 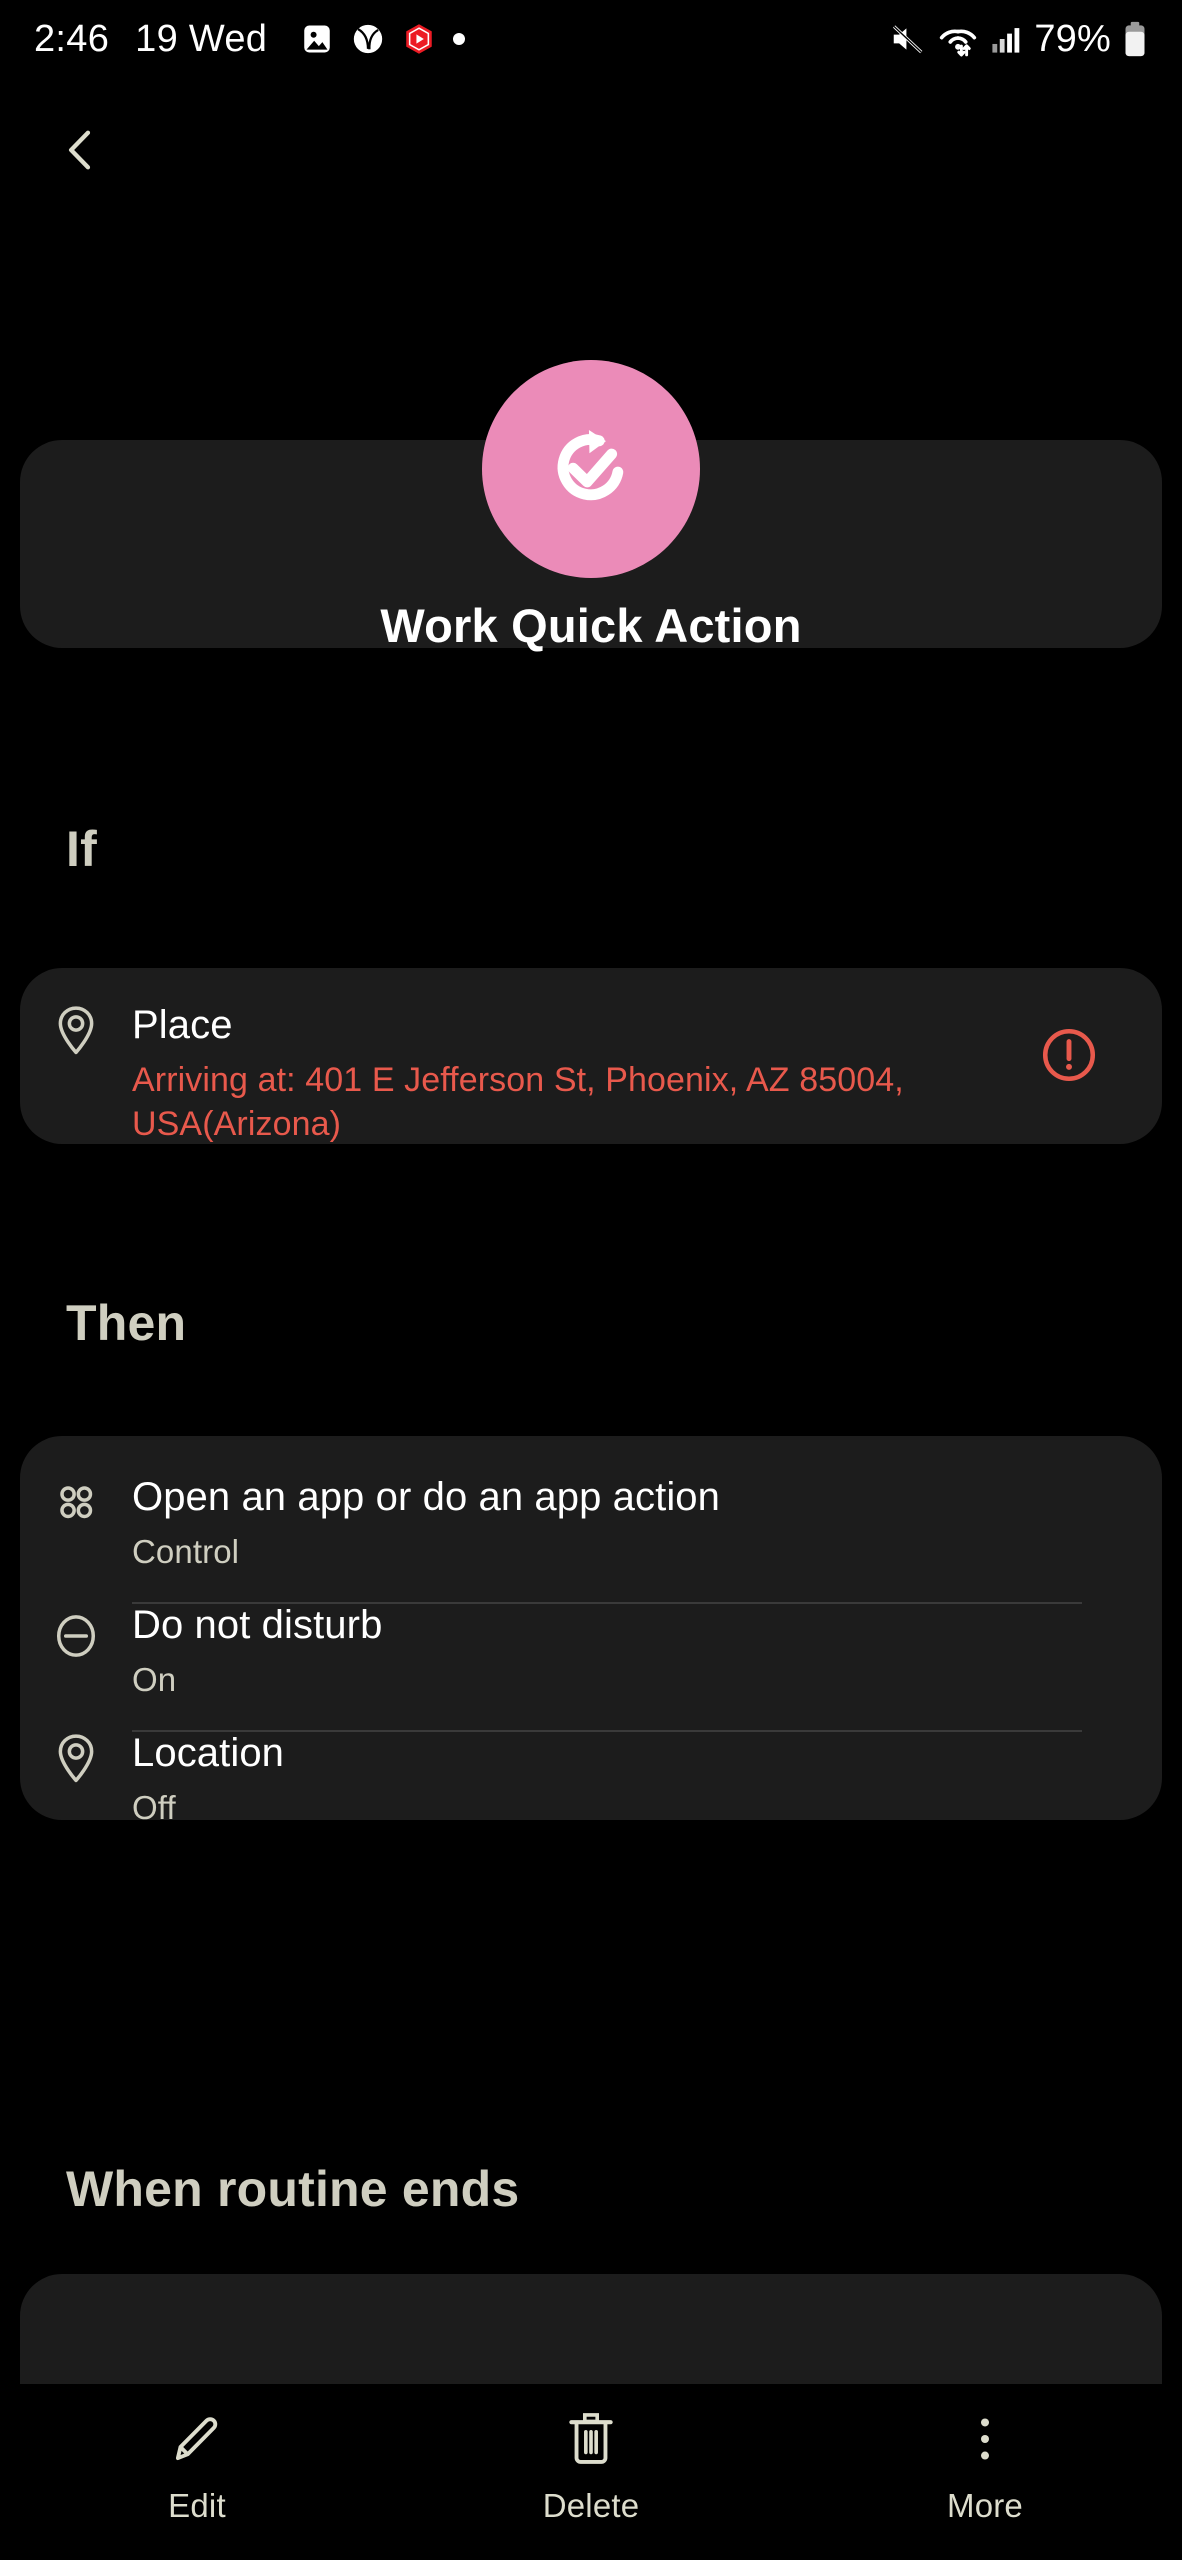 I want to click on mute-icon, so click(x=908, y=39).